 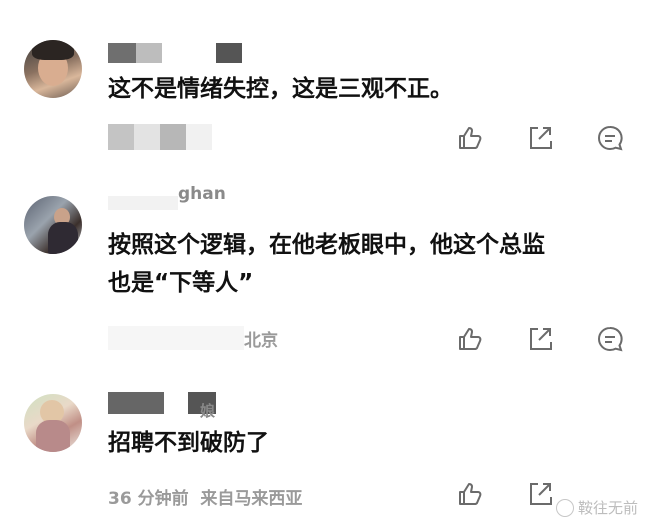 What do you see at coordinates (261, 341) in the screenshot?
I see `location-text: 北京` at bounding box center [261, 341].